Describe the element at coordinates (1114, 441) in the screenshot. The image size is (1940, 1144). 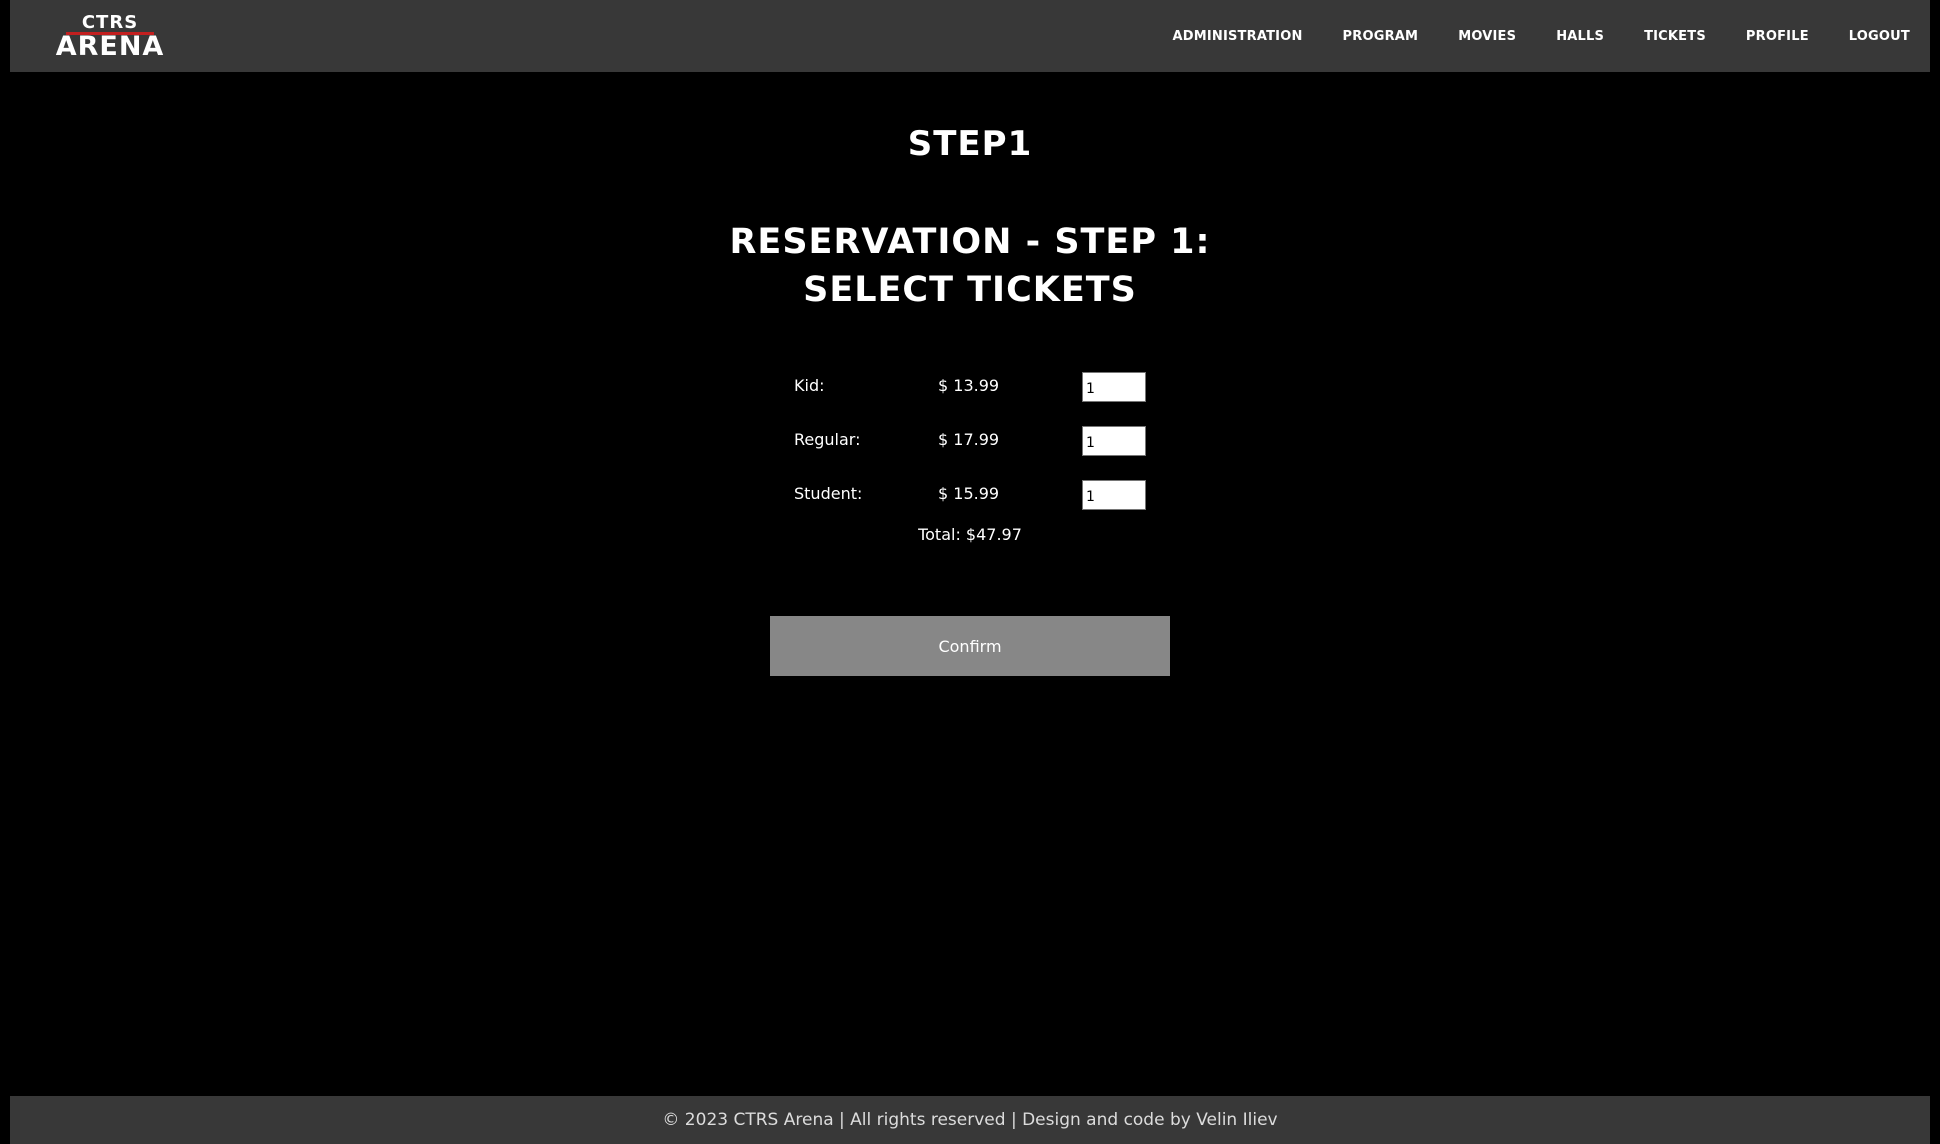
I see `regular-quantity-input` at that location.